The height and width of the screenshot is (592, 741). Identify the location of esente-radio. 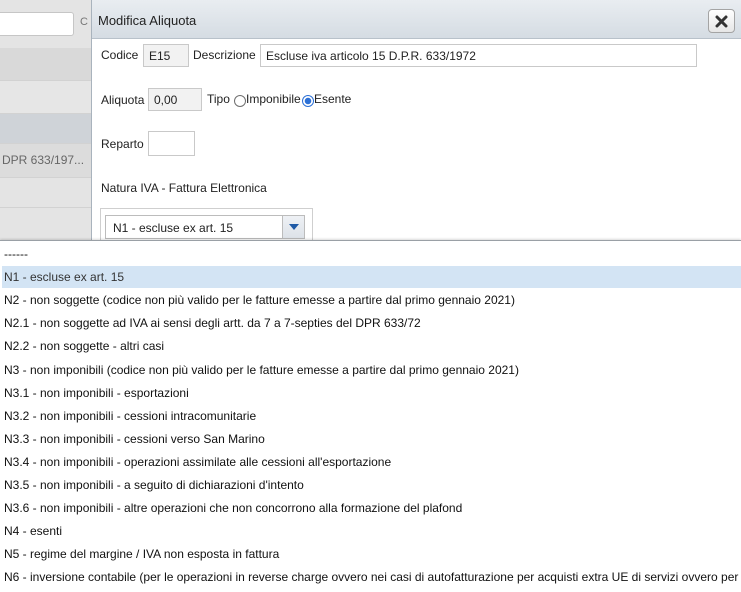
(308, 101).